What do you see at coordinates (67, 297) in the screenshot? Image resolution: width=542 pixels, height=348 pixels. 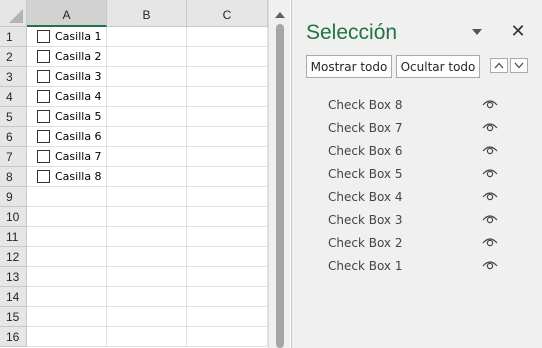 I see `cell-a14` at bounding box center [67, 297].